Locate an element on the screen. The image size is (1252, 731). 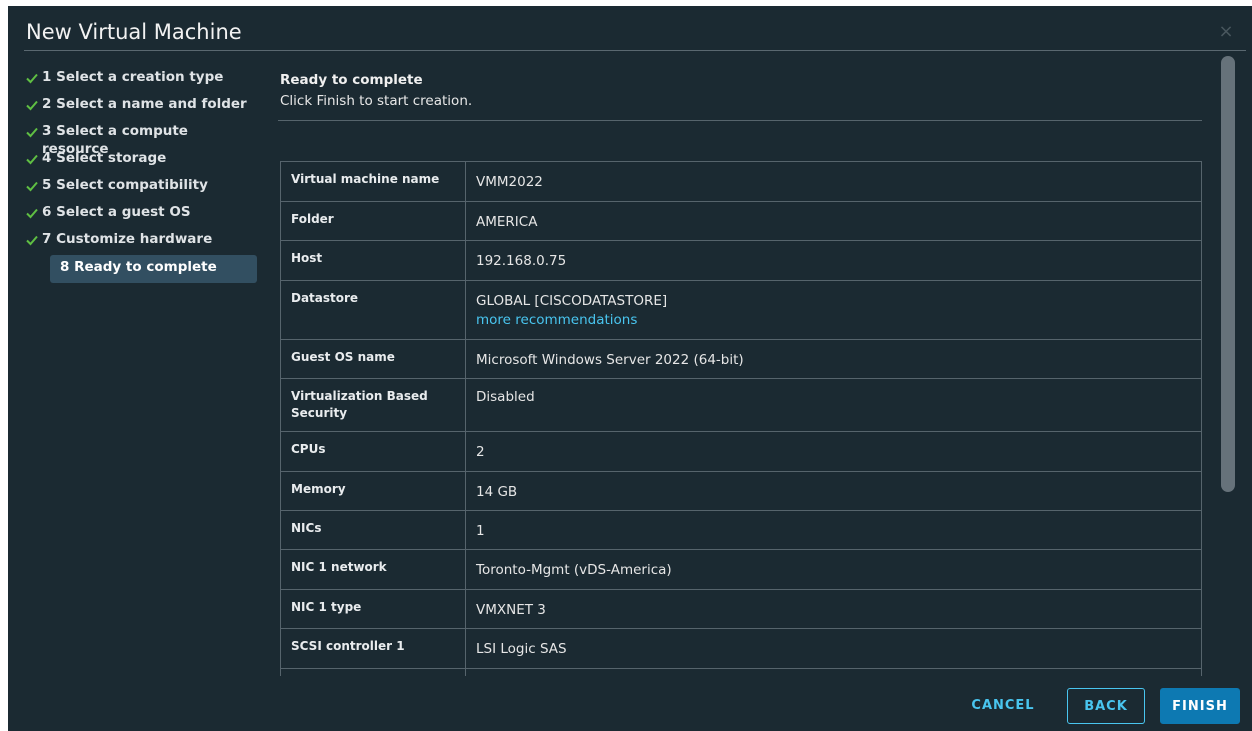
table-row: SCSI controller 1 LSI Logic SAS is located at coordinates (741, 648).